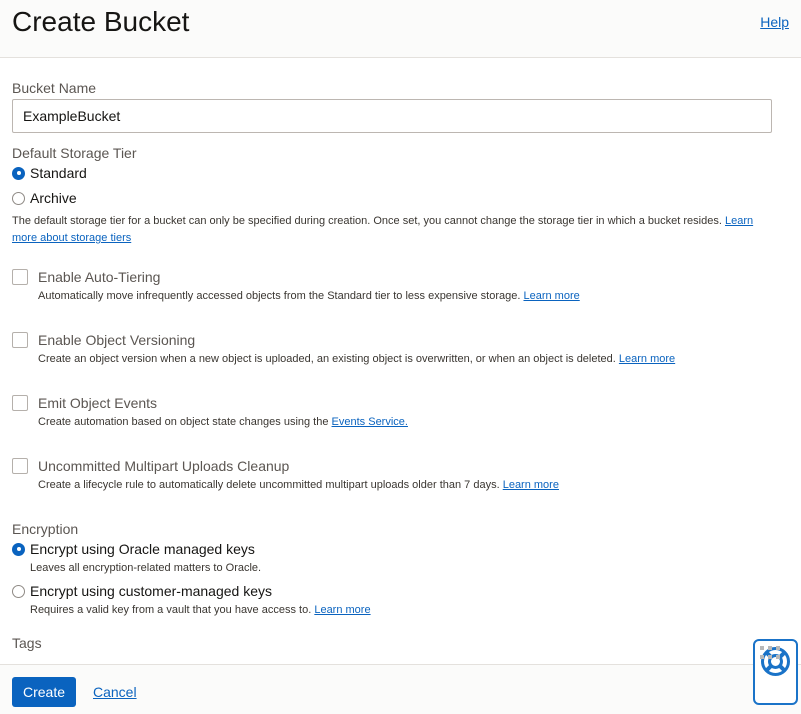 Image resolution: width=801 pixels, height=714 pixels. Describe the element at coordinates (54, 88) in the screenshot. I see `bucket-name-label: Bucket Name` at that location.